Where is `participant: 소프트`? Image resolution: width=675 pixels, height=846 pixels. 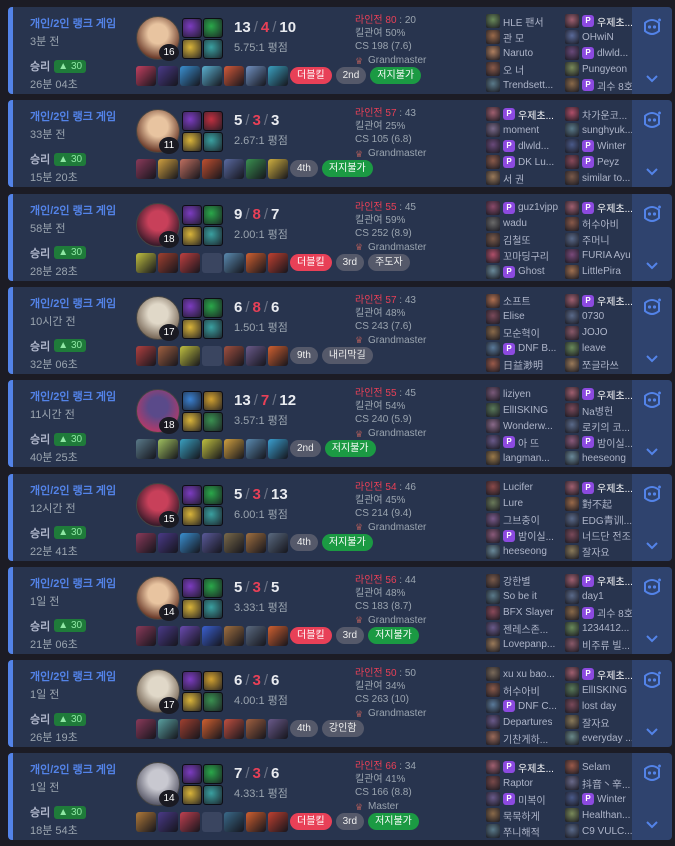 participant: 소프트 is located at coordinates (522, 301).